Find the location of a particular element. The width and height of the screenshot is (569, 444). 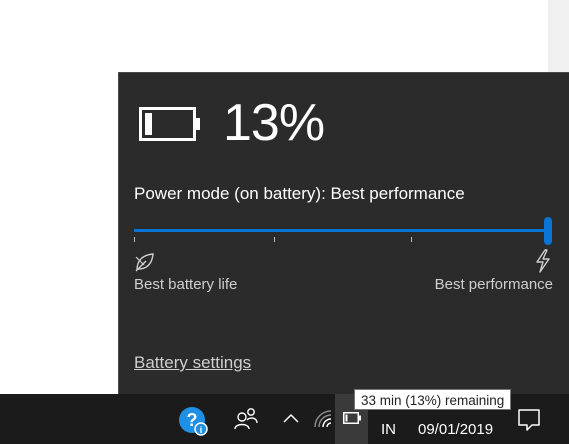

power-mode-slider is located at coordinates (344, 231).